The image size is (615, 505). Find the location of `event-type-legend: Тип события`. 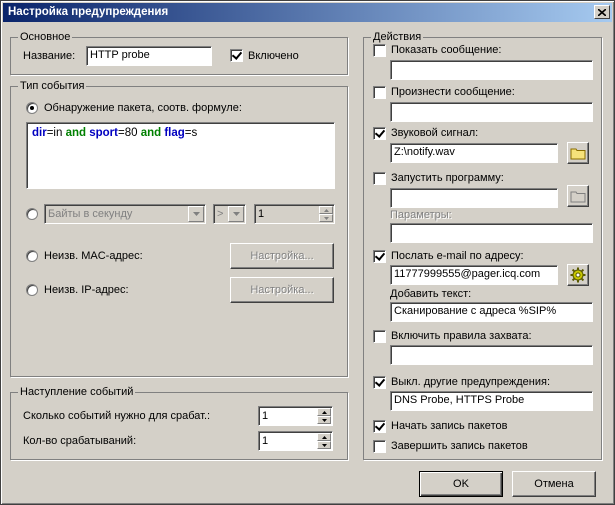

event-type-legend: Тип события is located at coordinates (52, 86).